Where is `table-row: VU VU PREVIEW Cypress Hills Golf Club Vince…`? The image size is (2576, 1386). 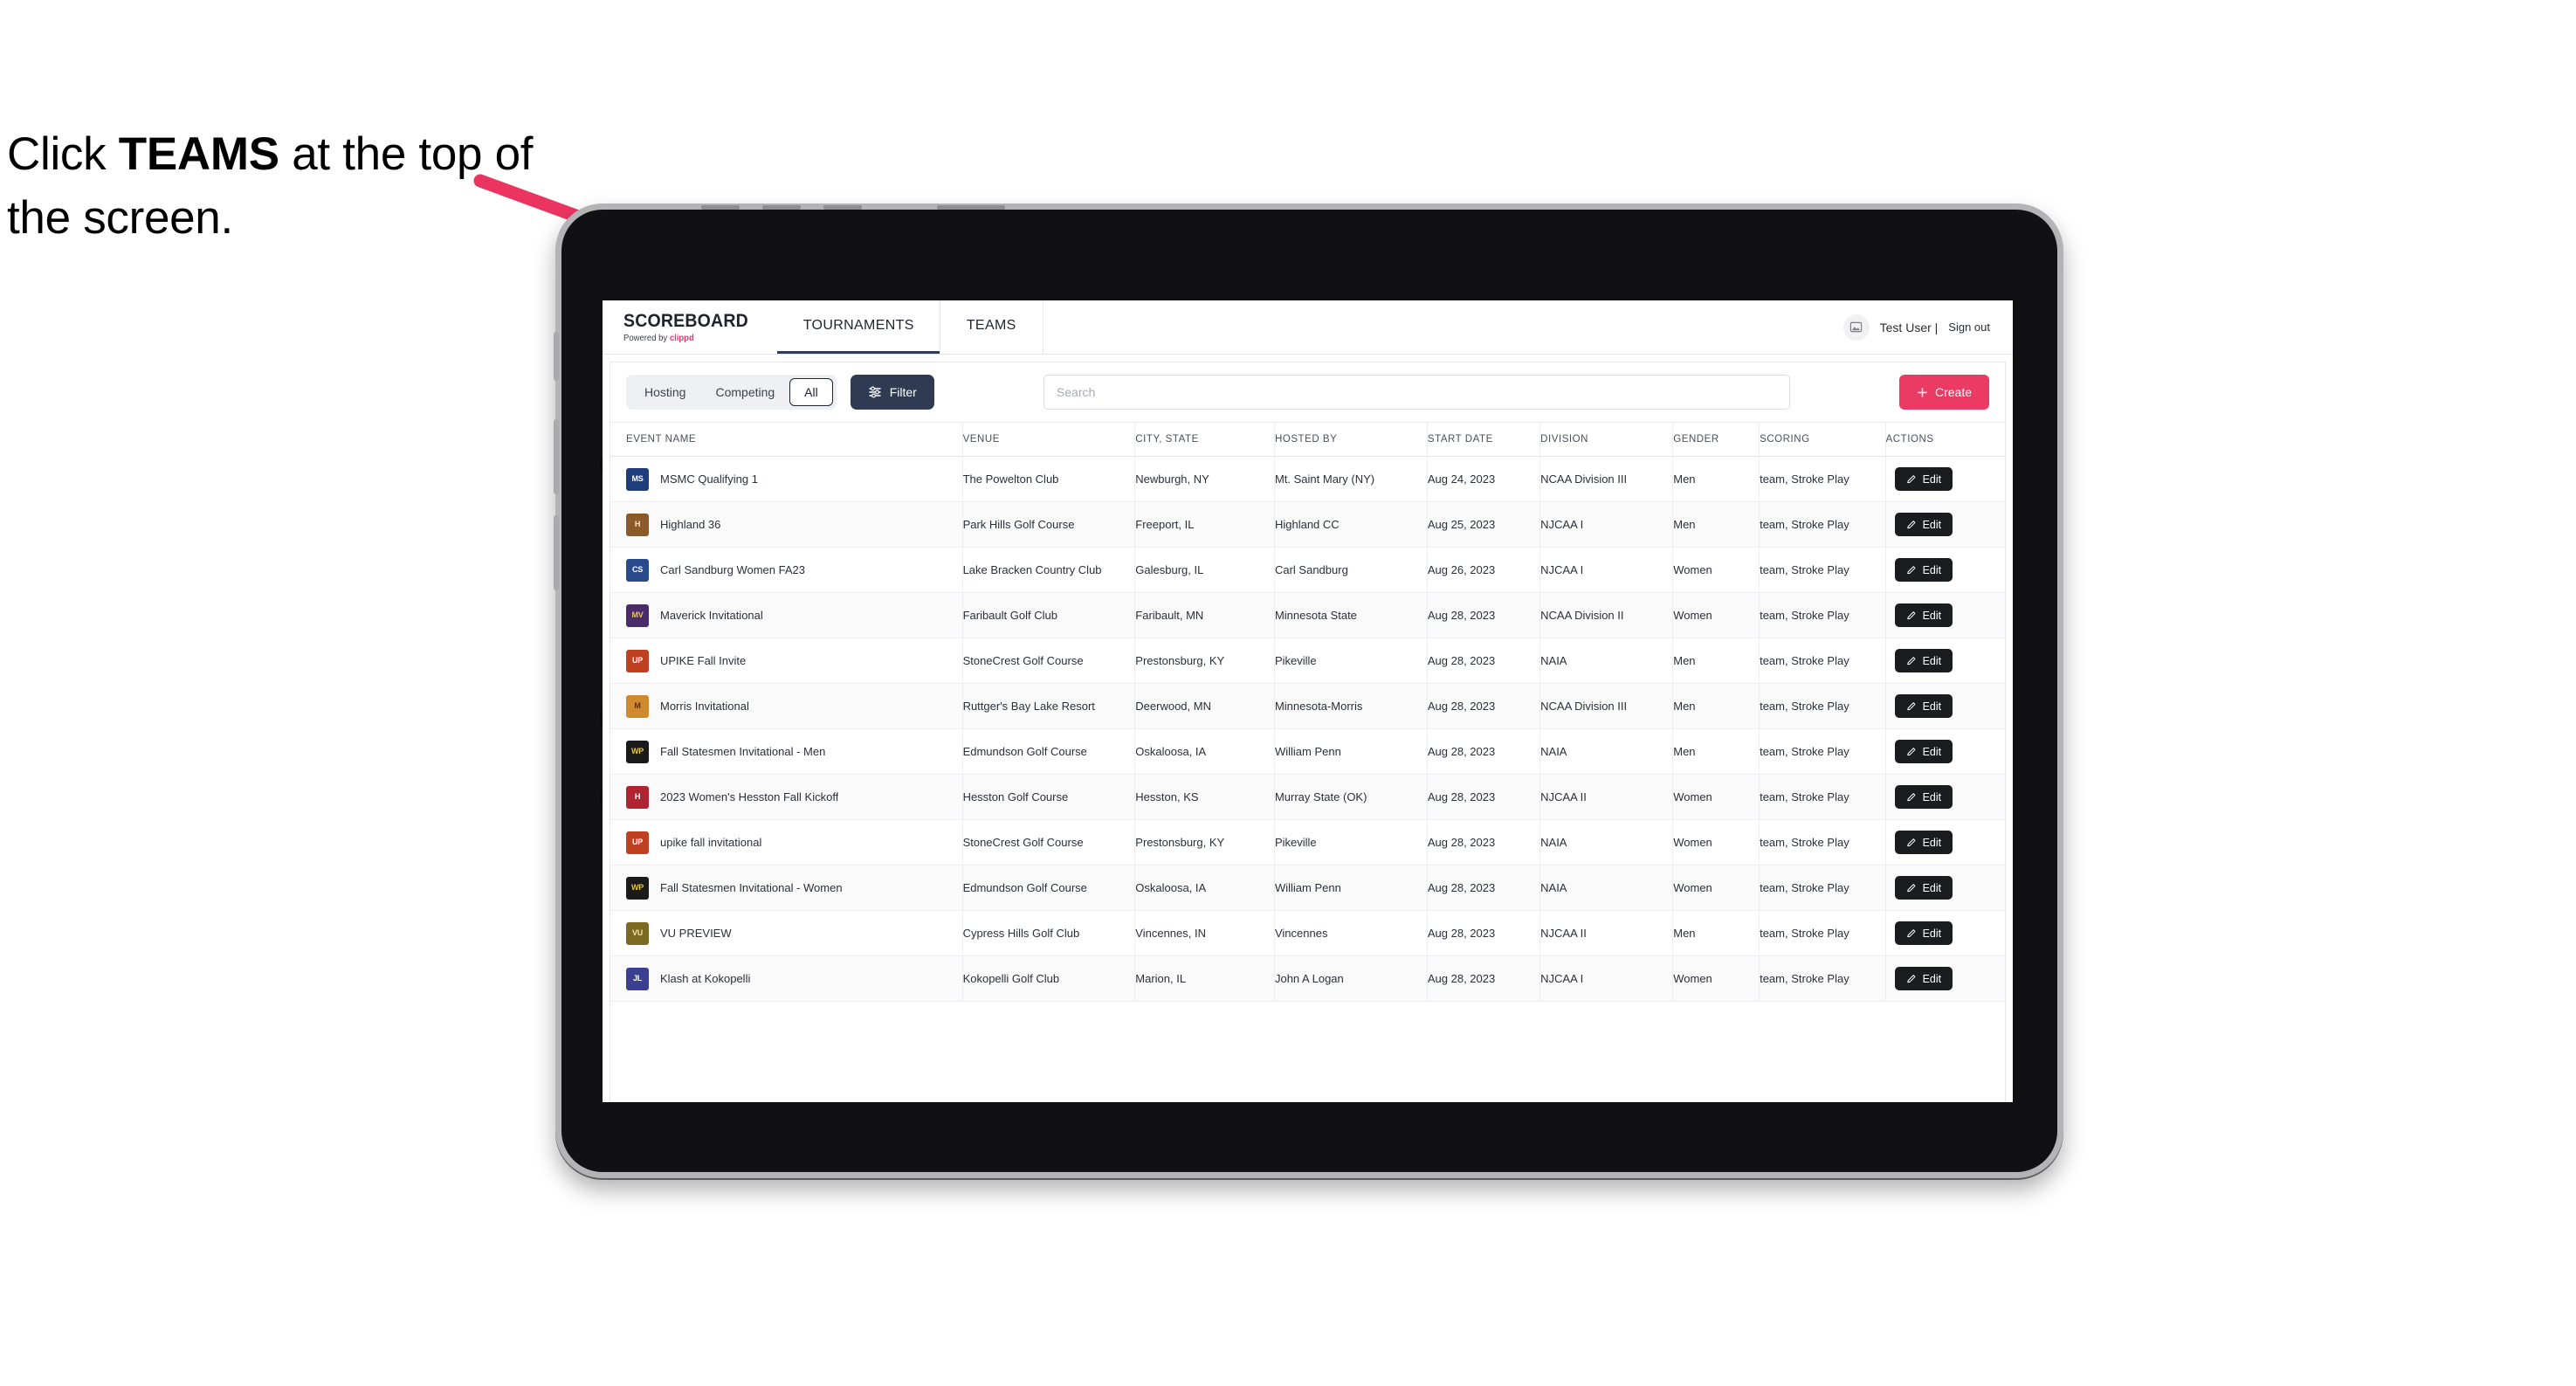
table-row: VU VU PREVIEW Cypress Hills Golf Club Vince… is located at coordinates (1307, 933).